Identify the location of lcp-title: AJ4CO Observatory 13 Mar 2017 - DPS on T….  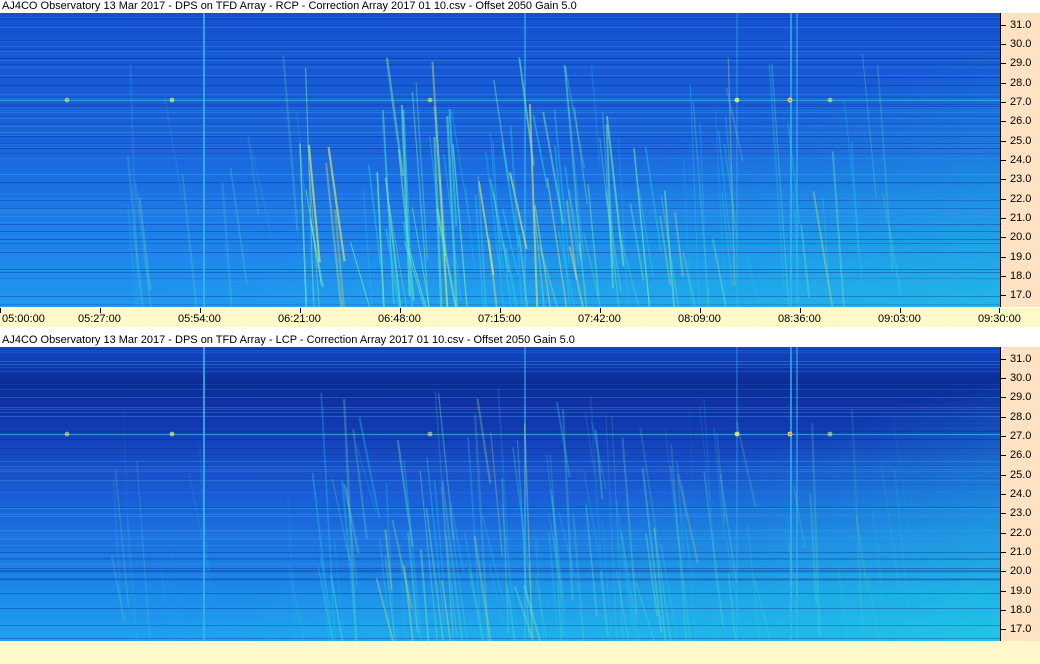
(520, 340).